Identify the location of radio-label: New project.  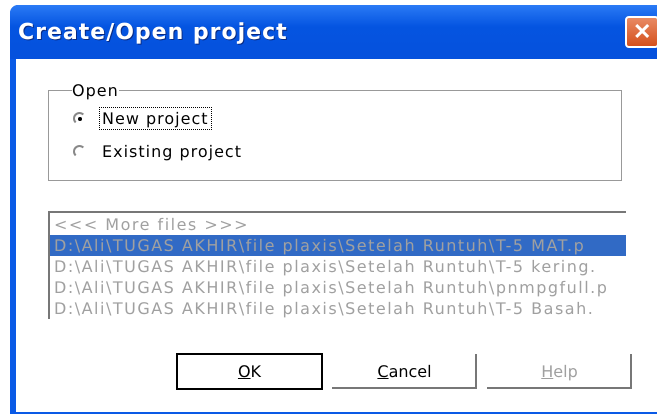
(155, 118).